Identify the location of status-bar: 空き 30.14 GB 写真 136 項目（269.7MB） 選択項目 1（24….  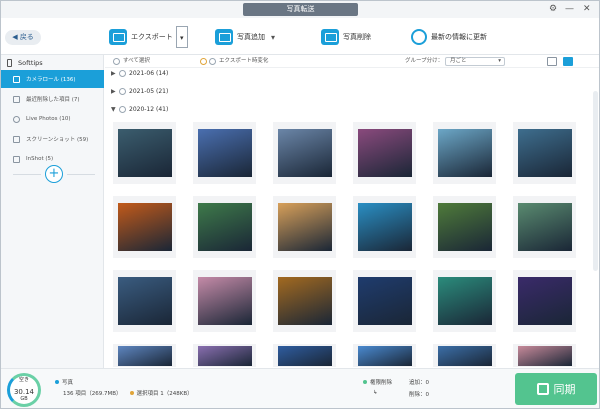
(300, 388).